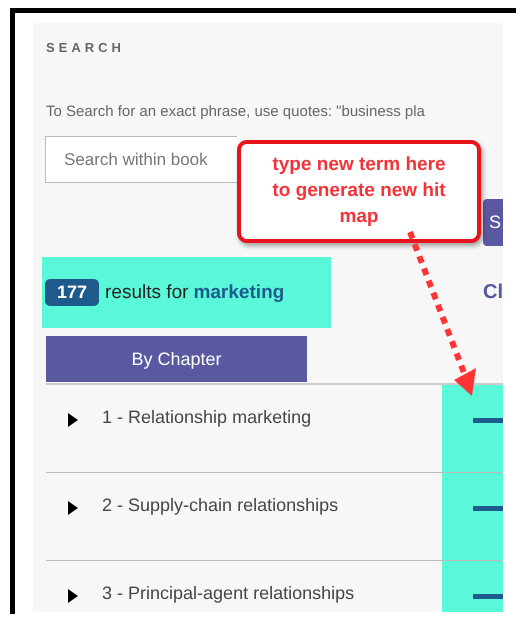 The height and width of the screenshot is (619, 521). Describe the element at coordinates (72, 292) in the screenshot. I see `result-count-badge: 177` at that location.